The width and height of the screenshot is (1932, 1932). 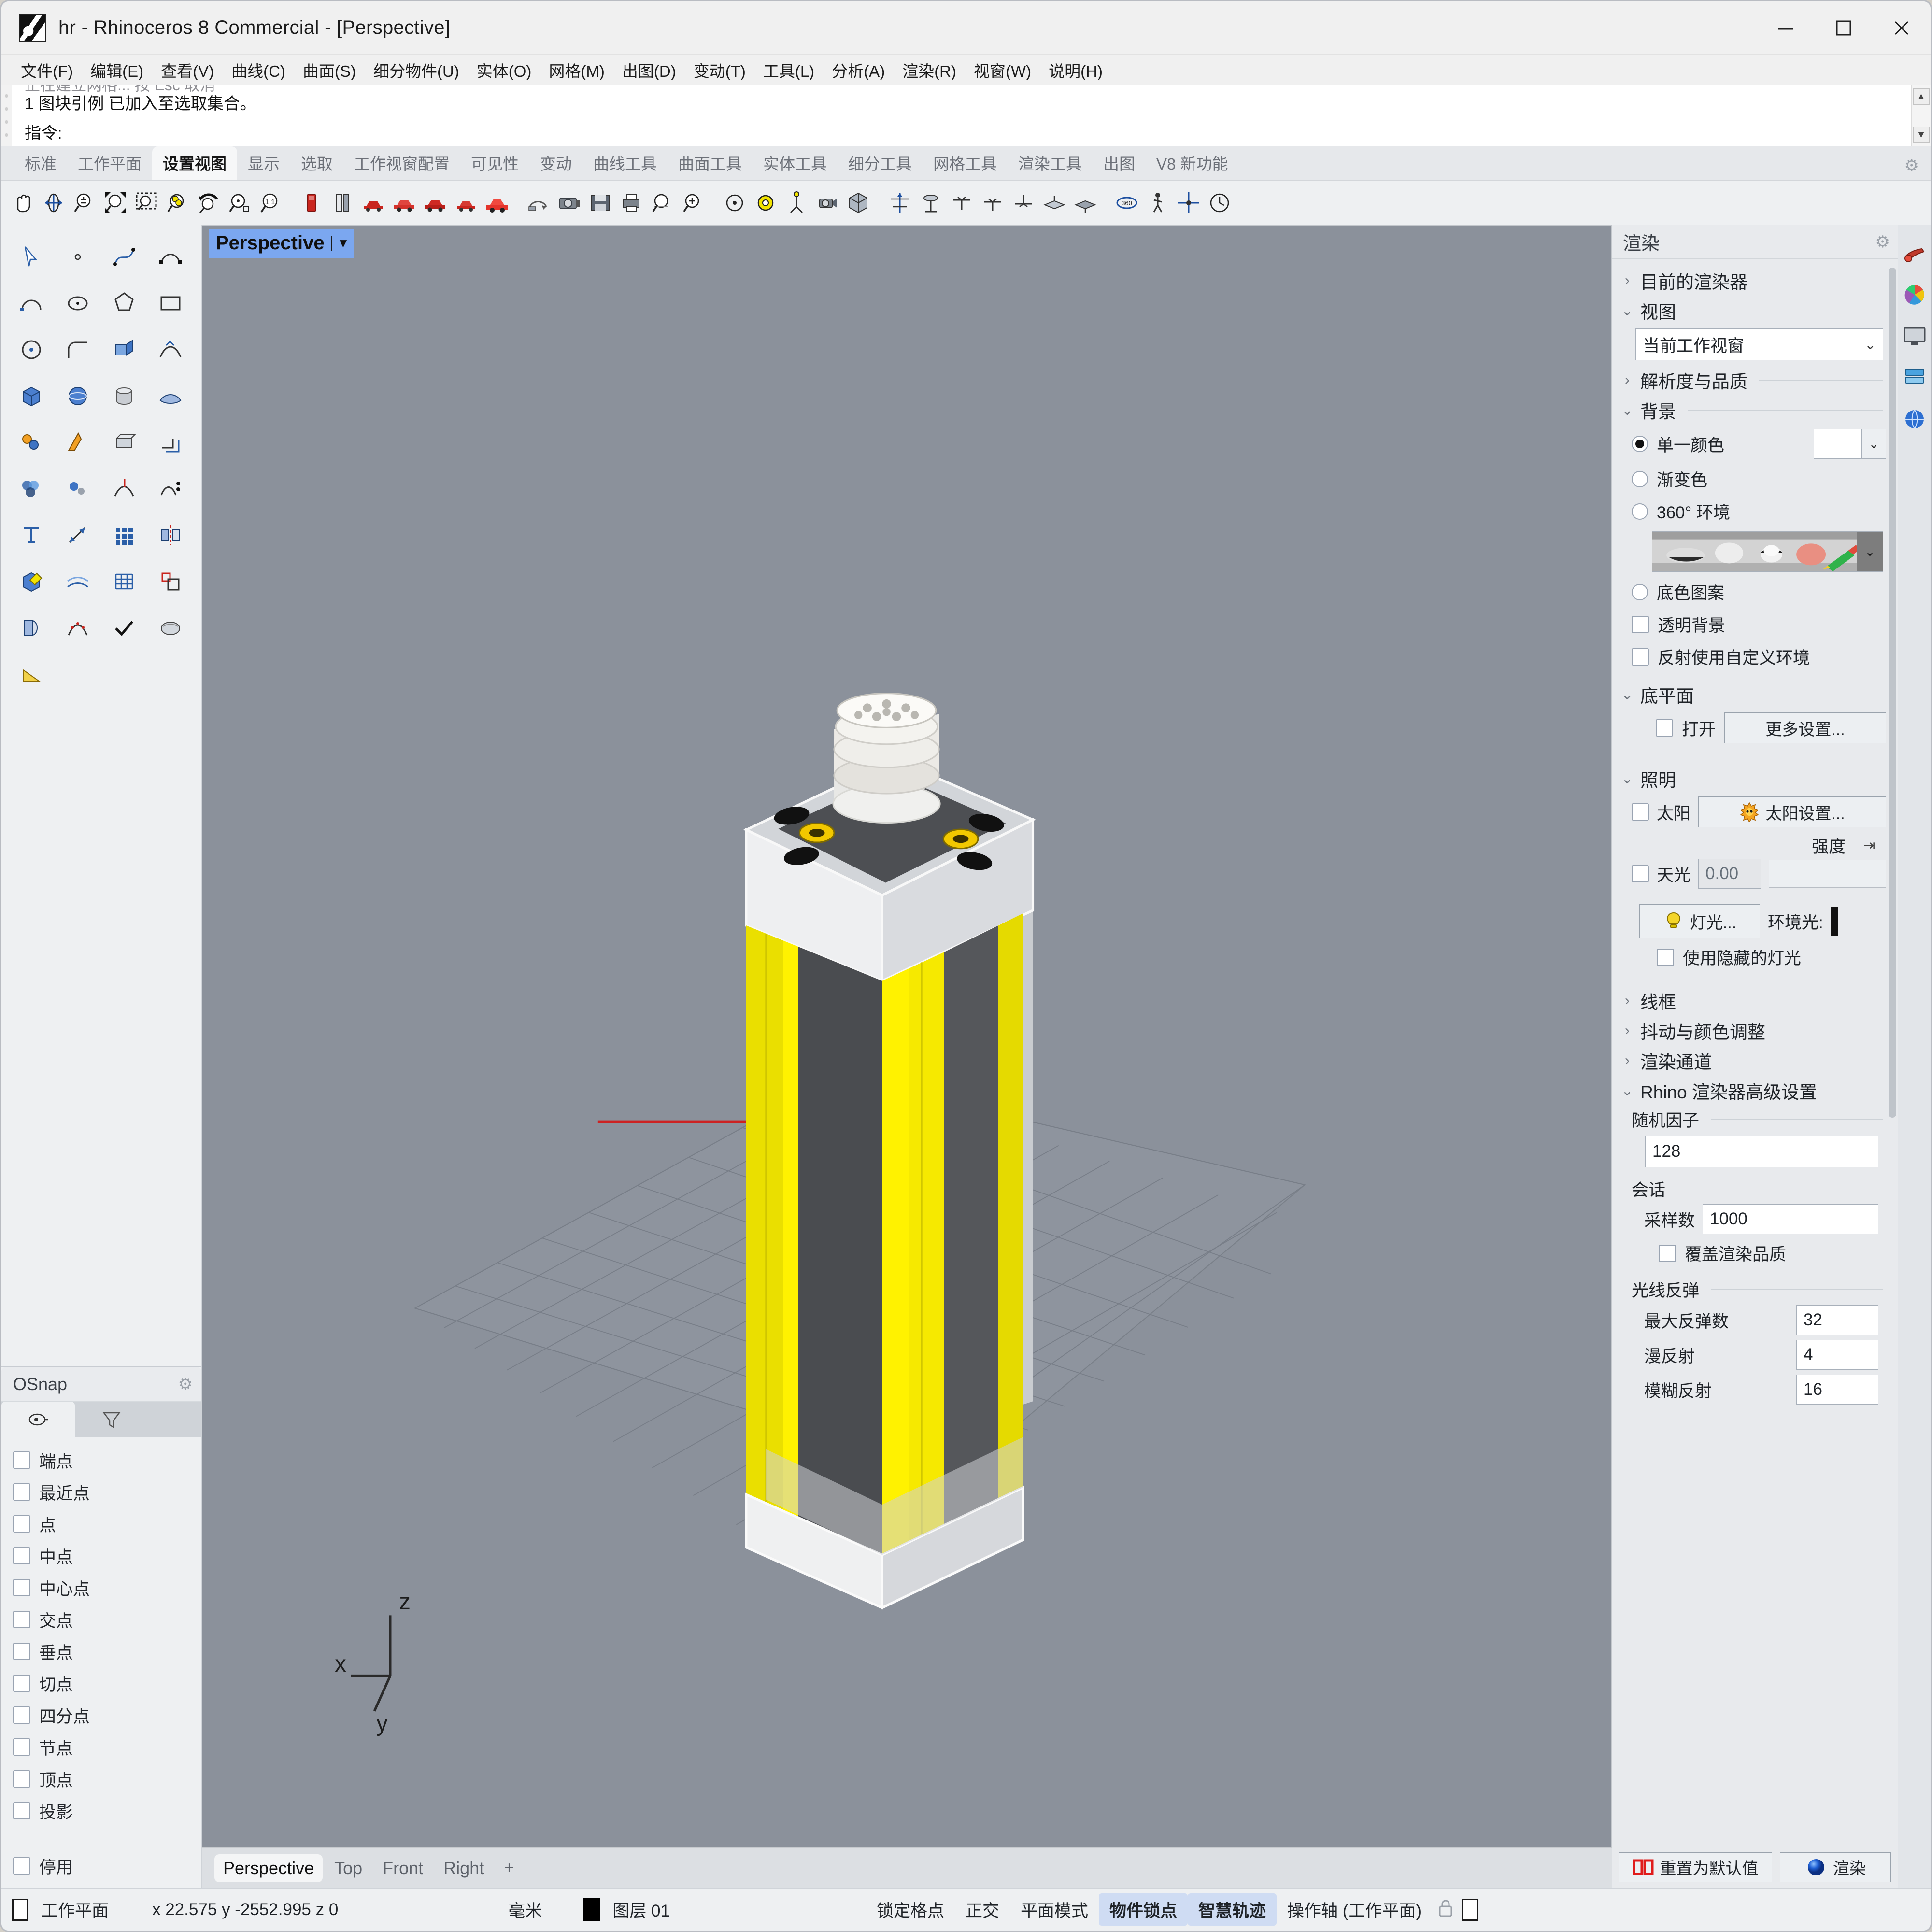 I want to click on trim-icon, so click(x=124, y=489).